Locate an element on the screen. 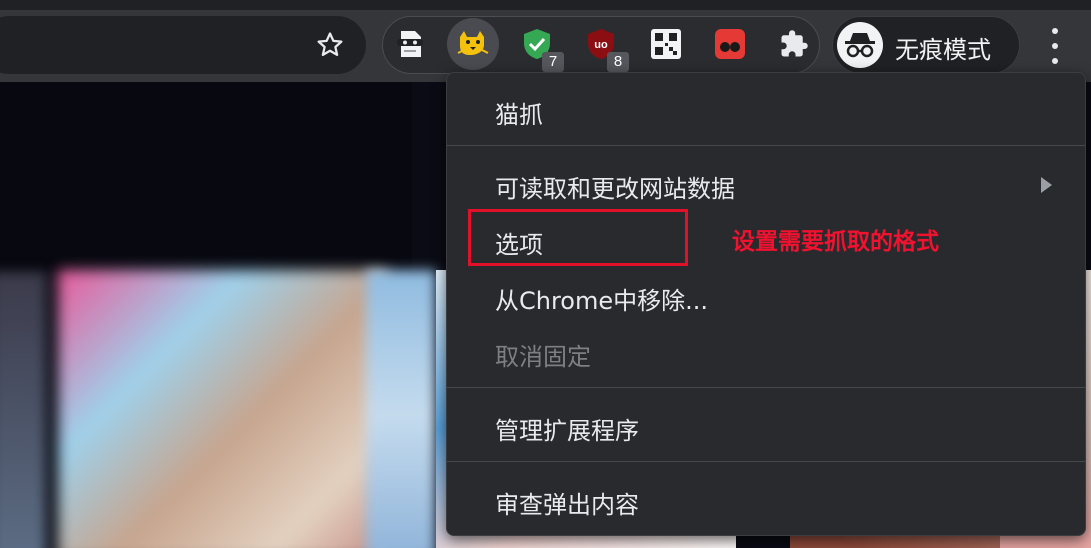 This screenshot has height=548, width=1091. menu-unpin: 取消固定 is located at coordinates (543, 354).